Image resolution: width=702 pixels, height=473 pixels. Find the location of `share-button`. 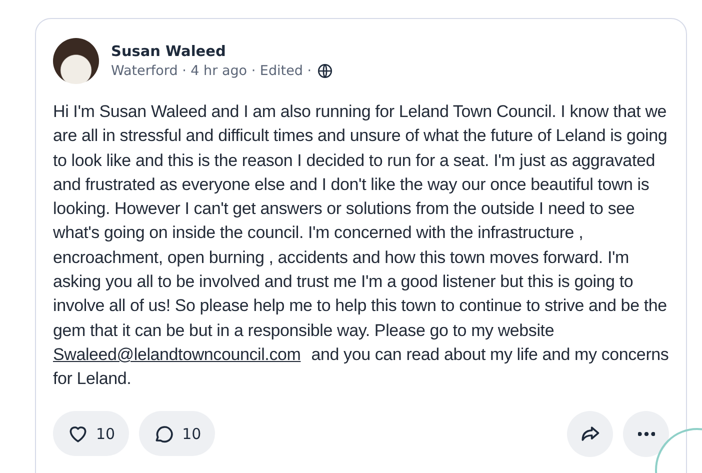

share-button is located at coordinates (590, 433).